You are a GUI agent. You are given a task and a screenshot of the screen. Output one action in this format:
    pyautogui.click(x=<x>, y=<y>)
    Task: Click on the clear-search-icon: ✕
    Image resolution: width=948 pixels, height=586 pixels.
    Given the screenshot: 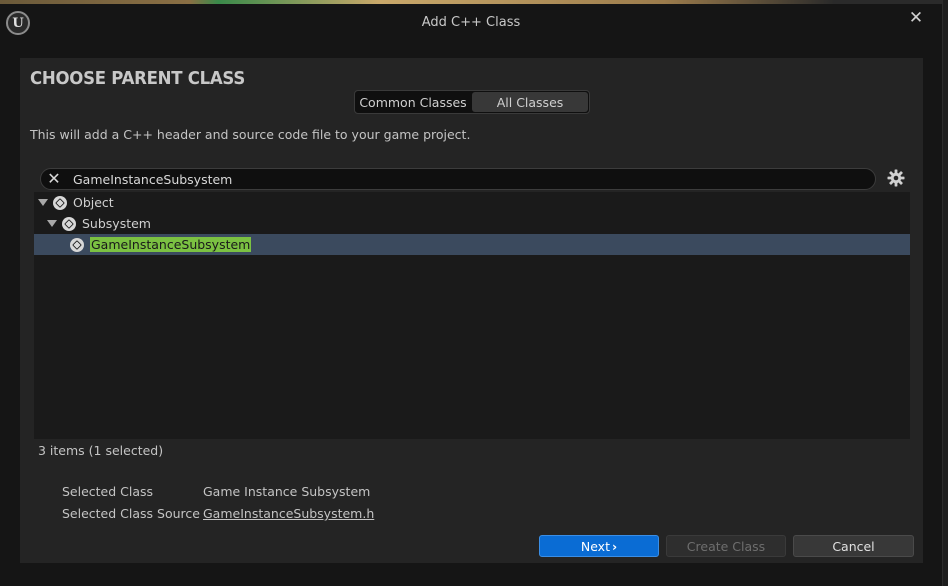 What is the action you would take?
    pyautogui.click(x=54, y=179)
    